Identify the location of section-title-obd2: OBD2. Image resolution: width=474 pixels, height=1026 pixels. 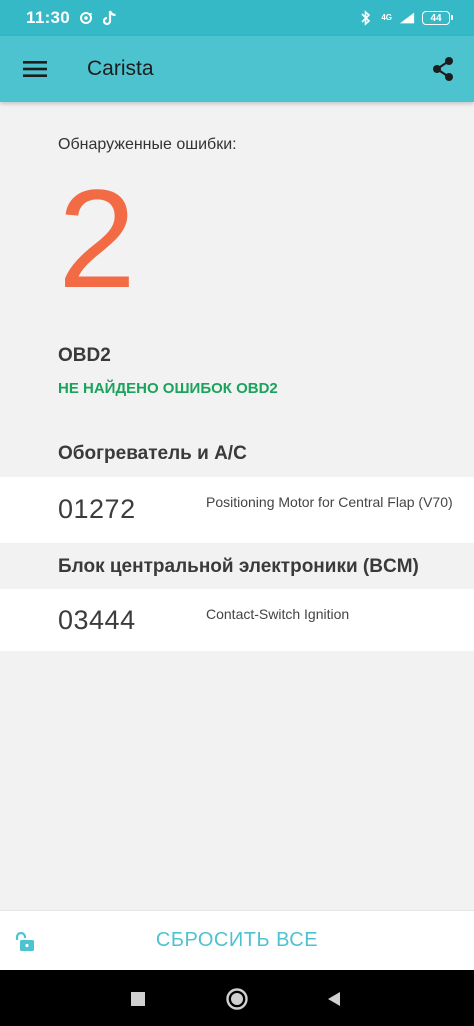
(84, 355).